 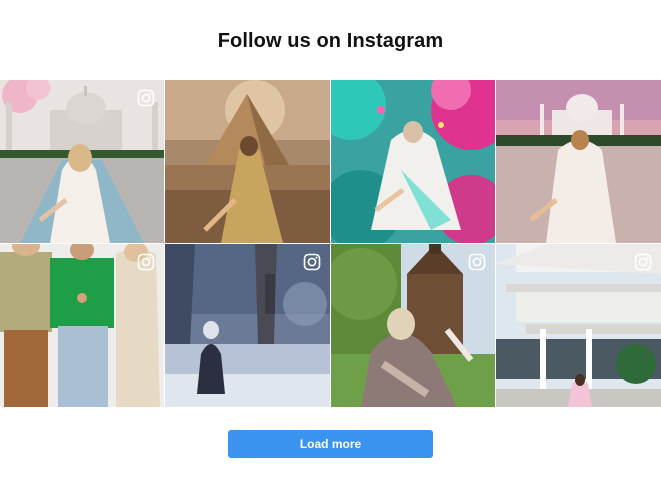 I want to click on load-more-button: Load more, so click(x=330, y=444).